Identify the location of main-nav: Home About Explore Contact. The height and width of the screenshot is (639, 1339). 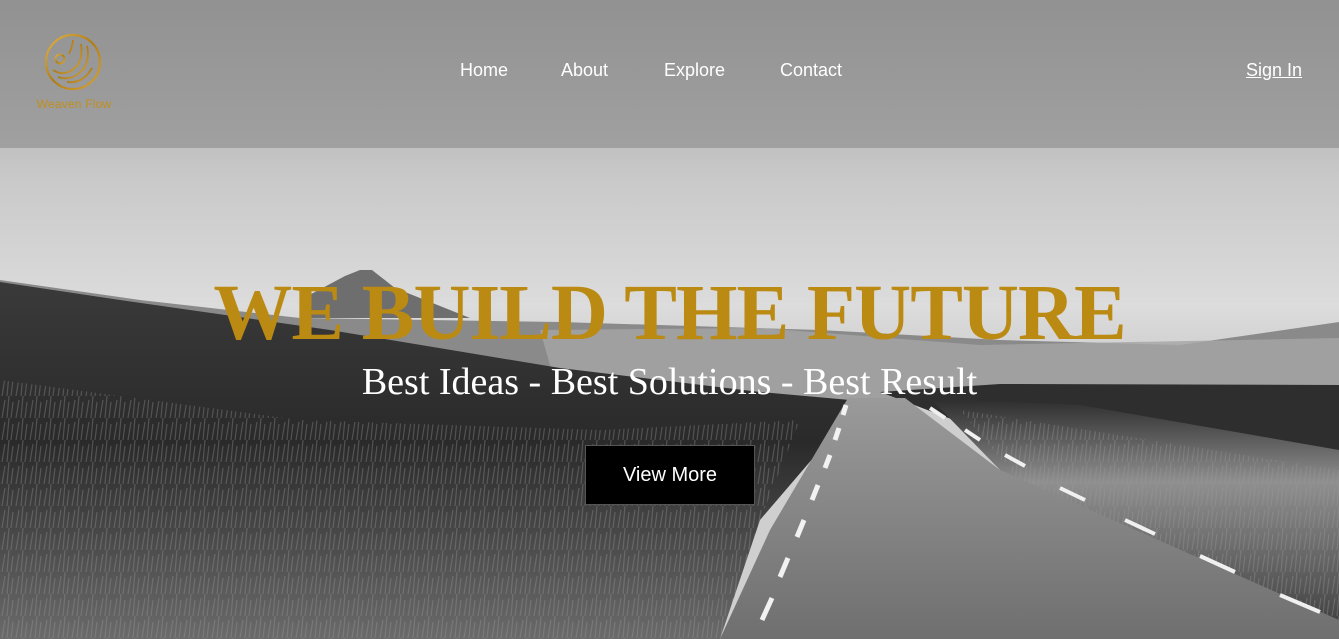
(669, 73).